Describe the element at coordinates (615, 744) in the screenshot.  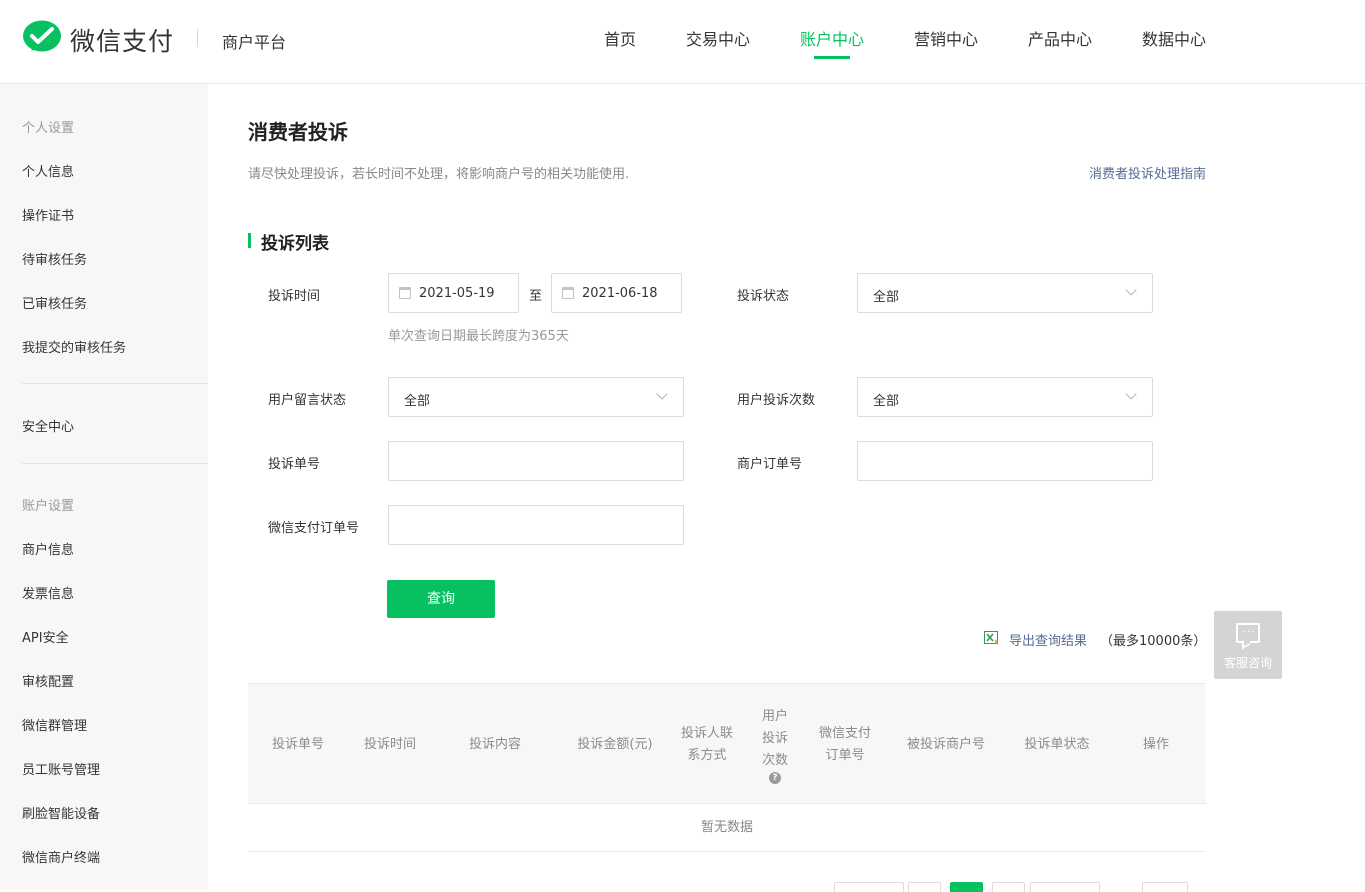
I see `column-header: 投诉金额(元)` at that location.